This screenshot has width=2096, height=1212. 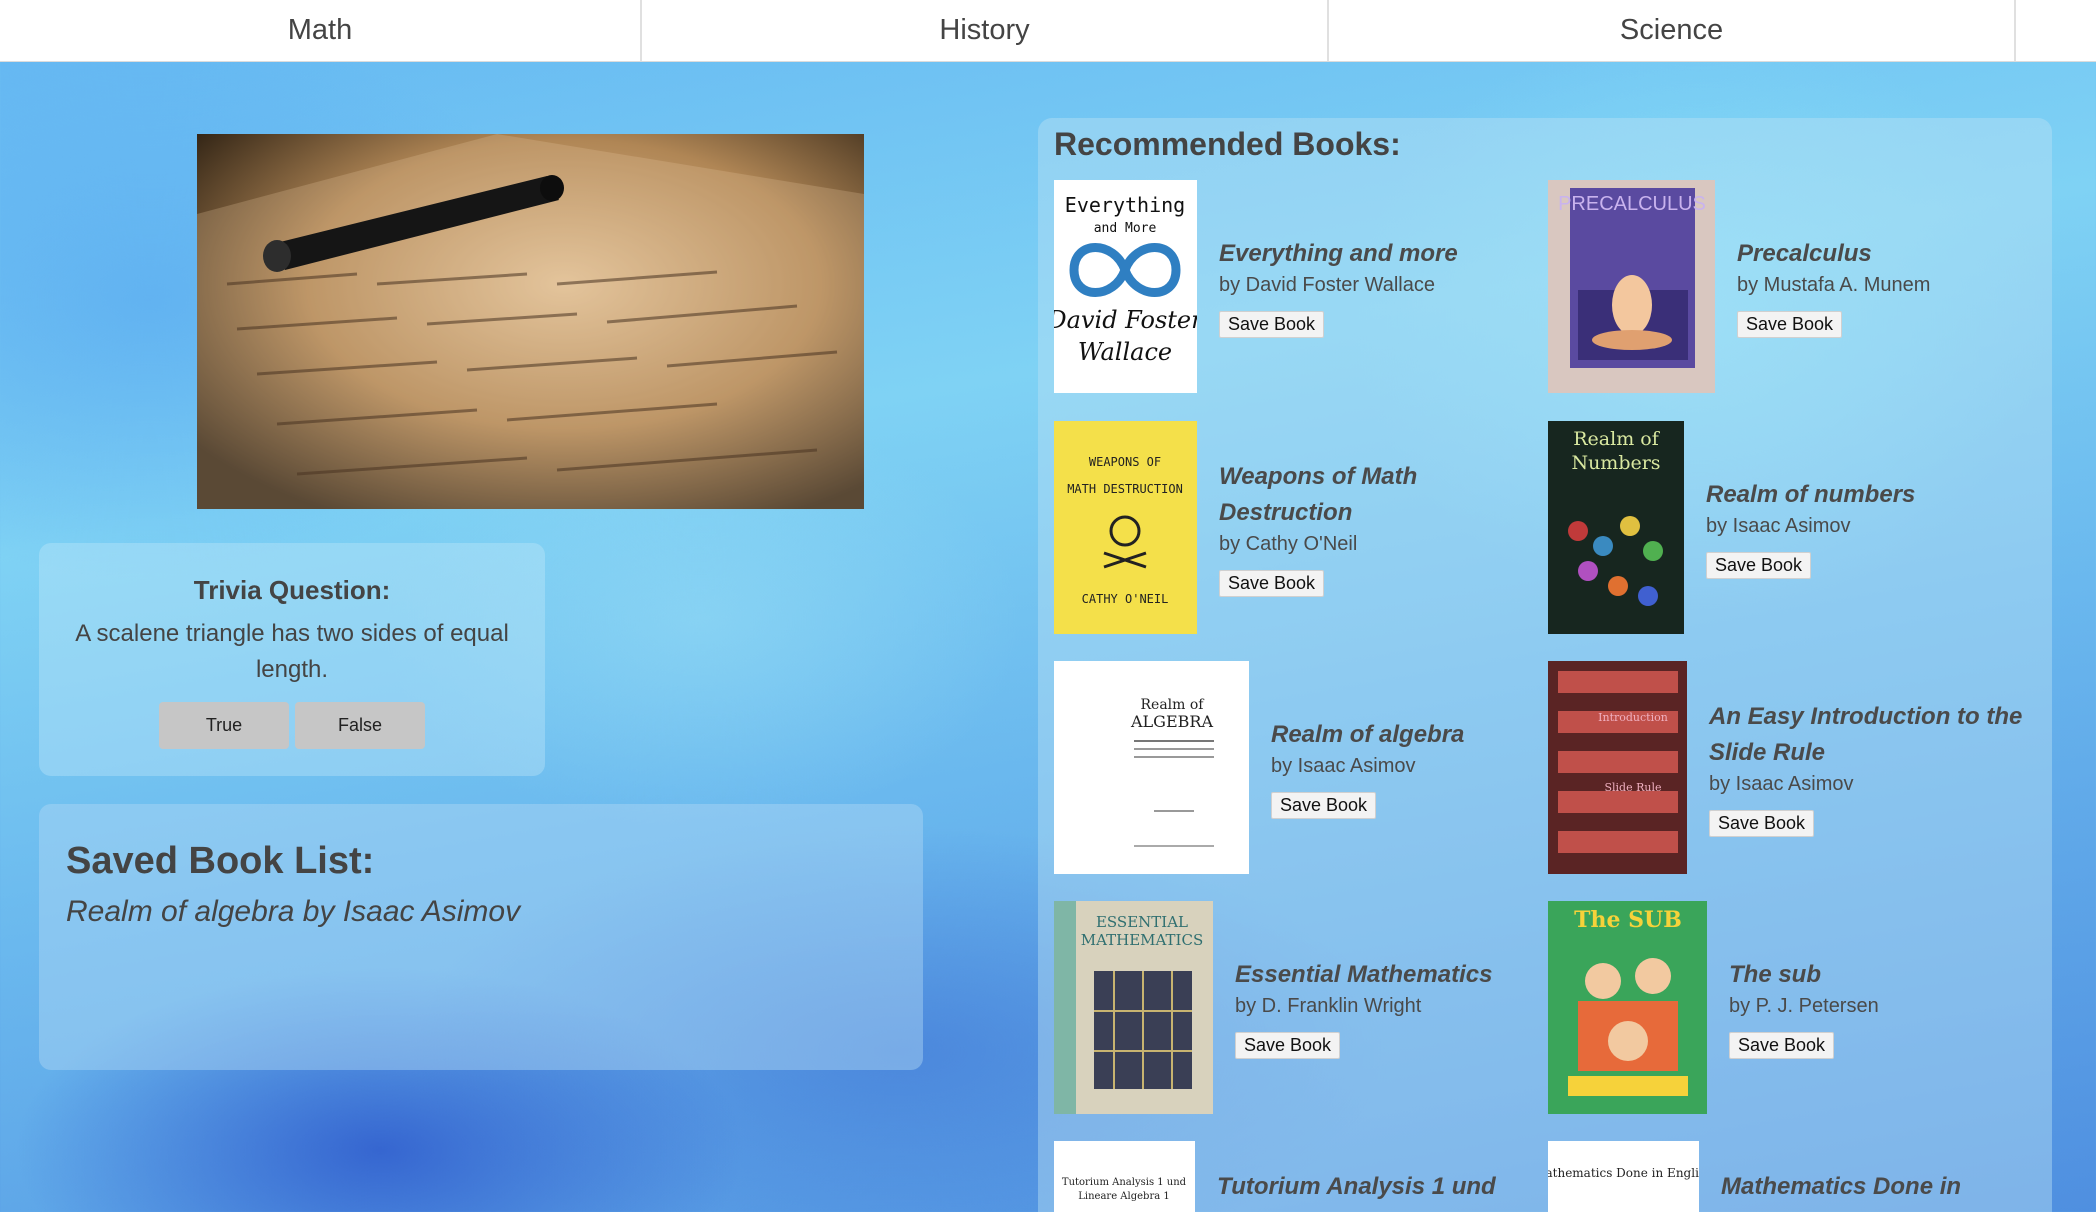 I want to click on trivia-title: Trivia Question:, so click(x=292, y=590).